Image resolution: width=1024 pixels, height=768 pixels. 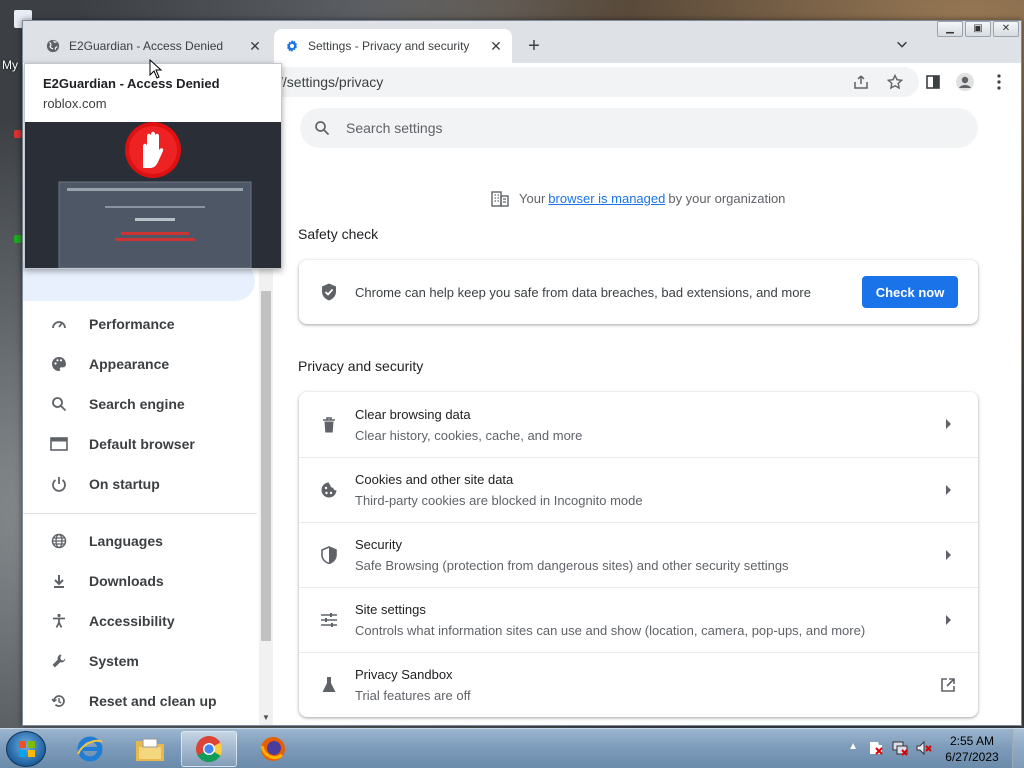 What do you see at coordinates (126, 541) in the screenshot?
I see `sidebar-item-label: Languages` at bounding box center [126, 541].